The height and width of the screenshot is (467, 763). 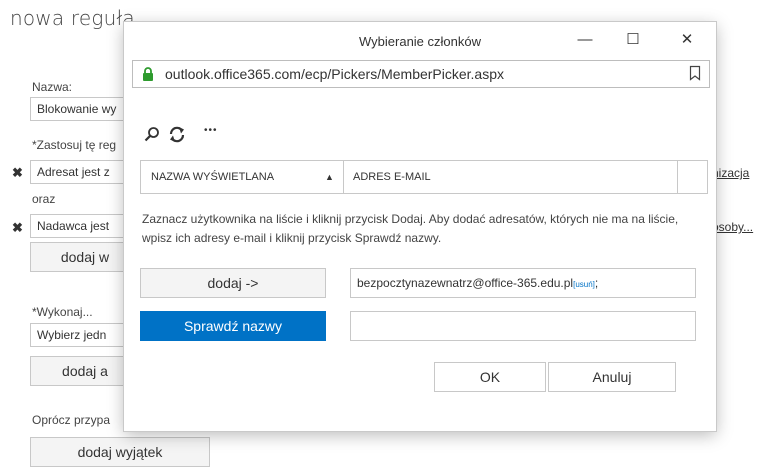 What do you see at coordinates (584, 284) in the screenshot?
I see `remove-recipient-link: [usuń]` at bounding box center [584, 284].